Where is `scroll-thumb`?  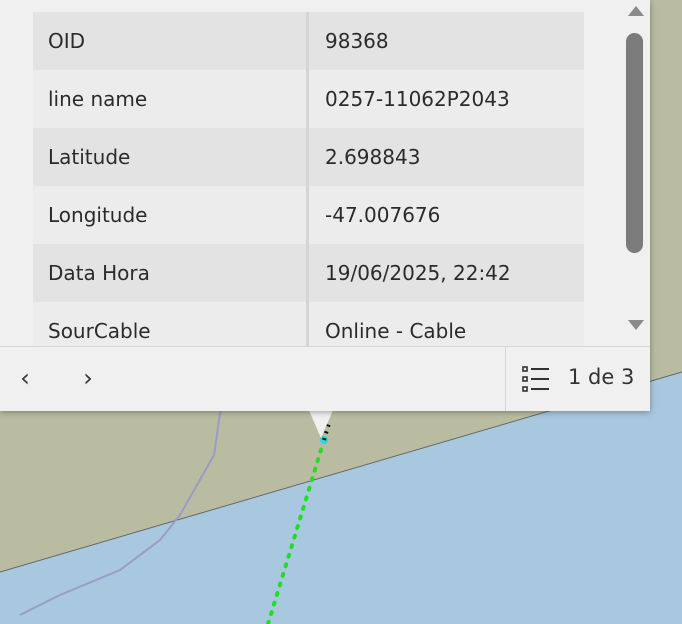 scroll-thumb is located at coordinates (634, 143).